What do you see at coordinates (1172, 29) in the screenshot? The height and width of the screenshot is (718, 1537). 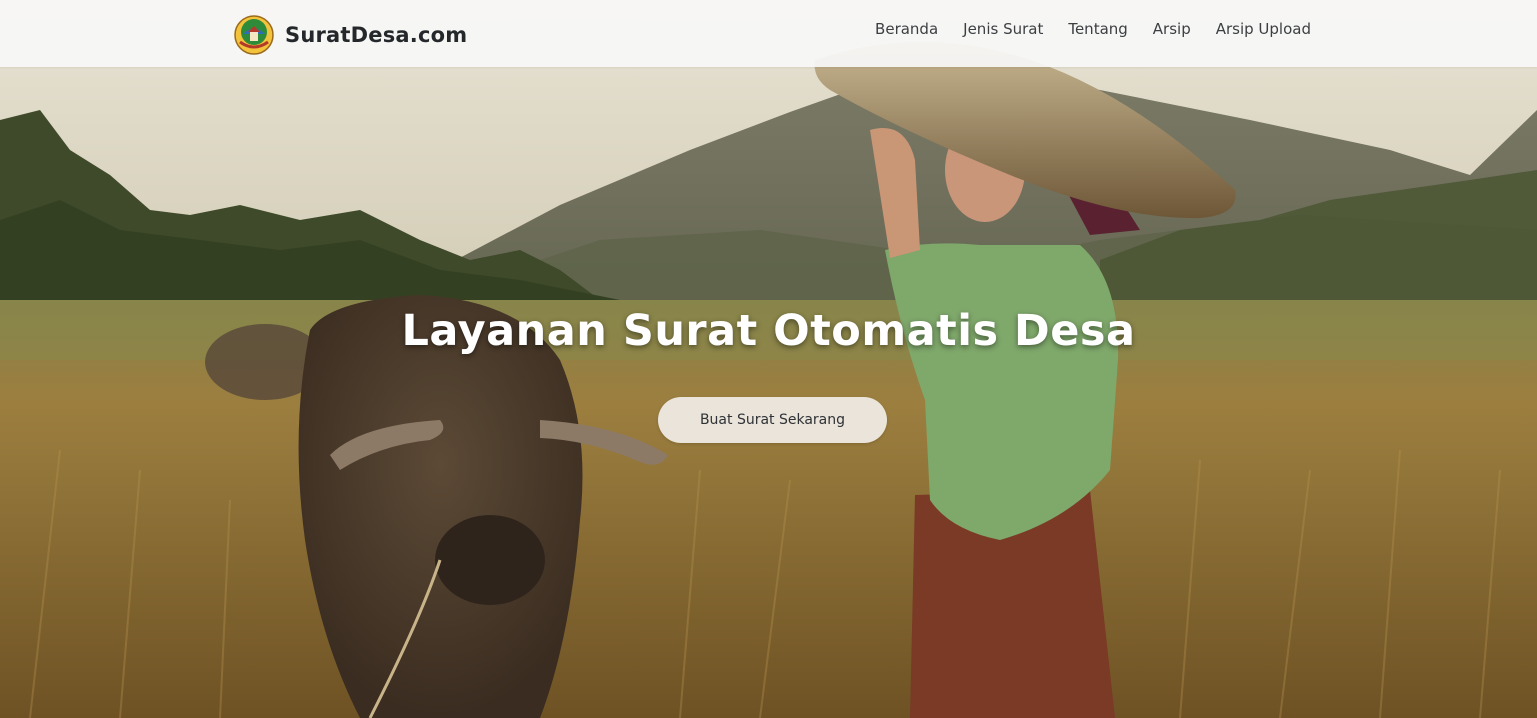 I see `nav-item-arsip: Arsip` at bounding box center [1172, 29].